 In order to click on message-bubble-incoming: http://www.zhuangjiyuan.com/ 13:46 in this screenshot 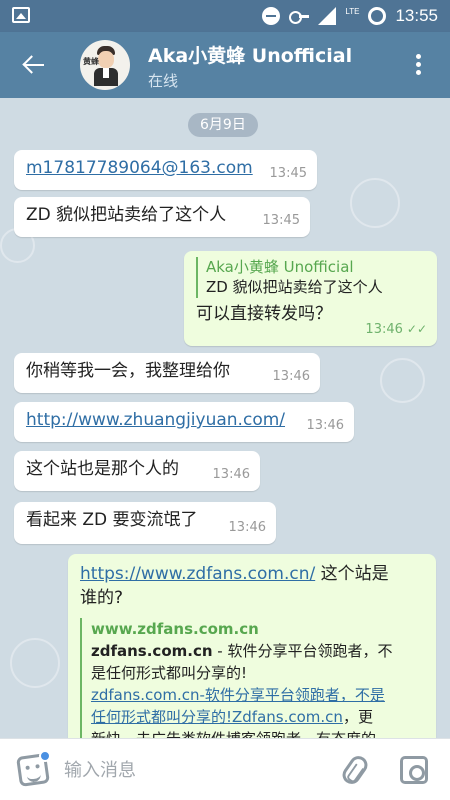, I will do `click(184, 422)`.